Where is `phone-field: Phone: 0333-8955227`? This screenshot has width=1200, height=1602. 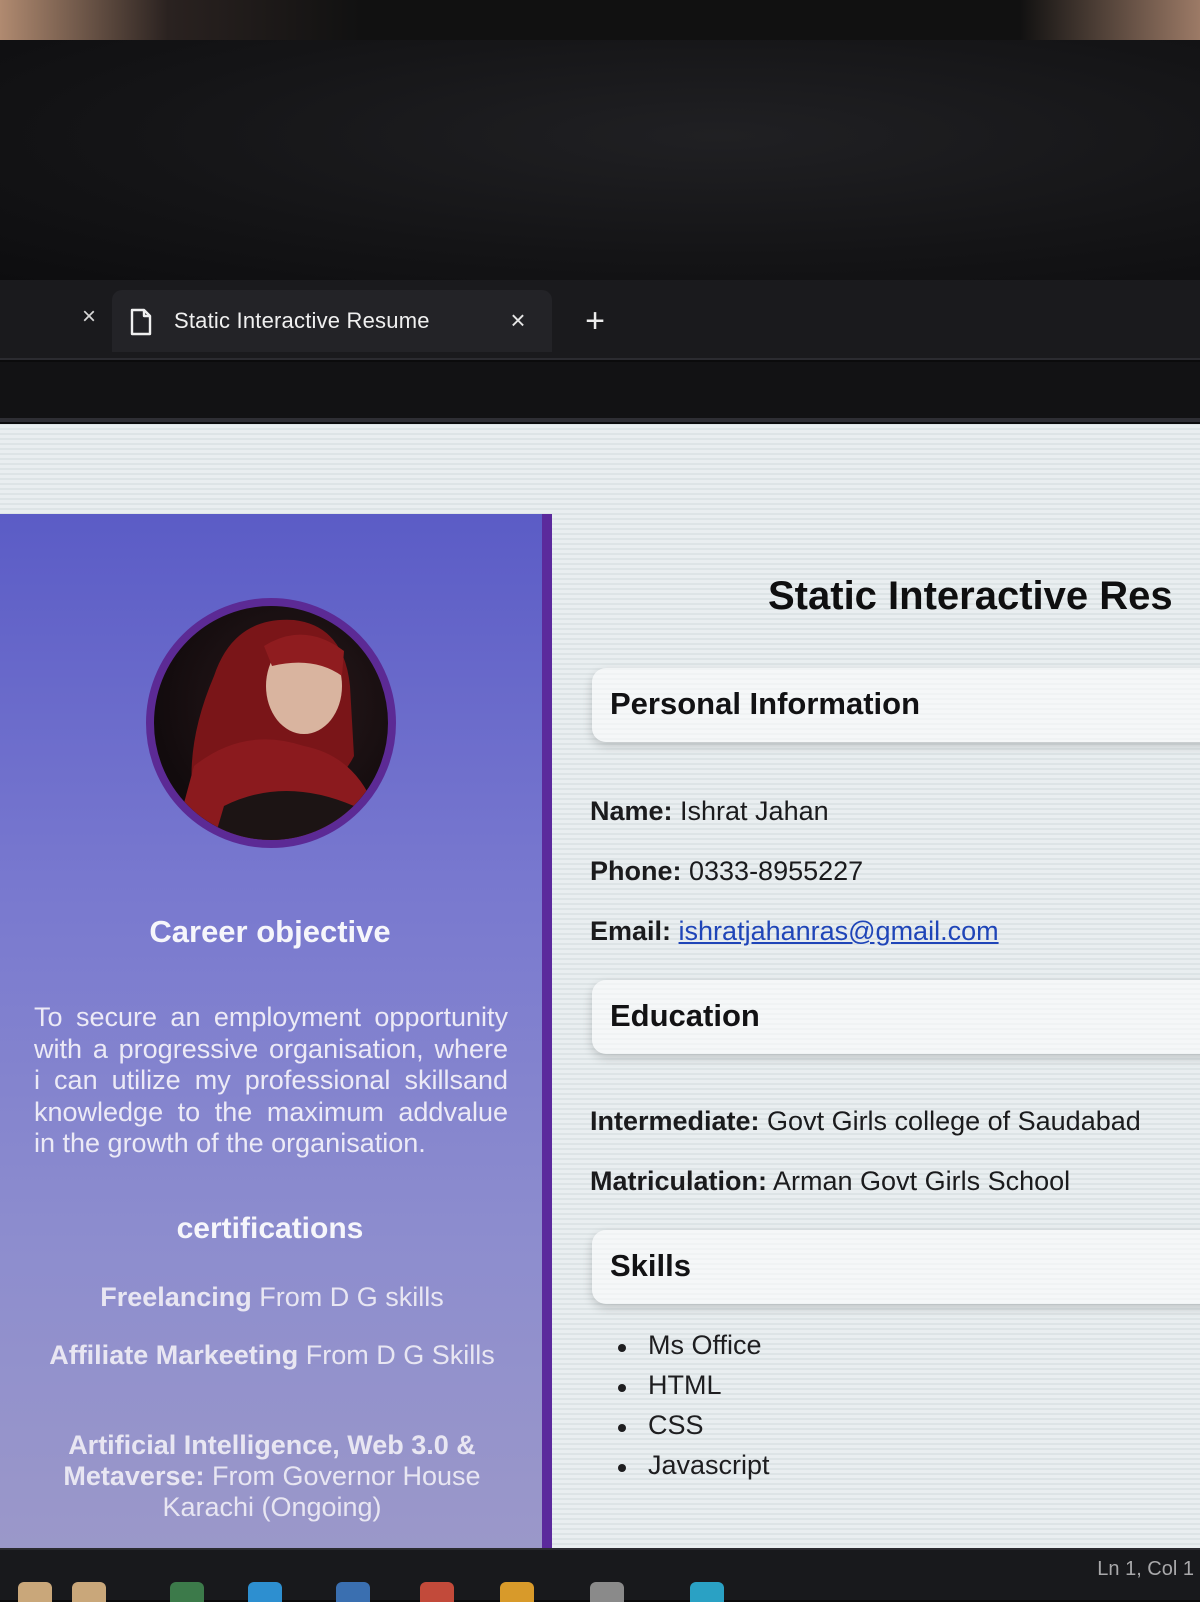 phone-field: Phone: 0333-8955227 is located at coordinates (726, 871).